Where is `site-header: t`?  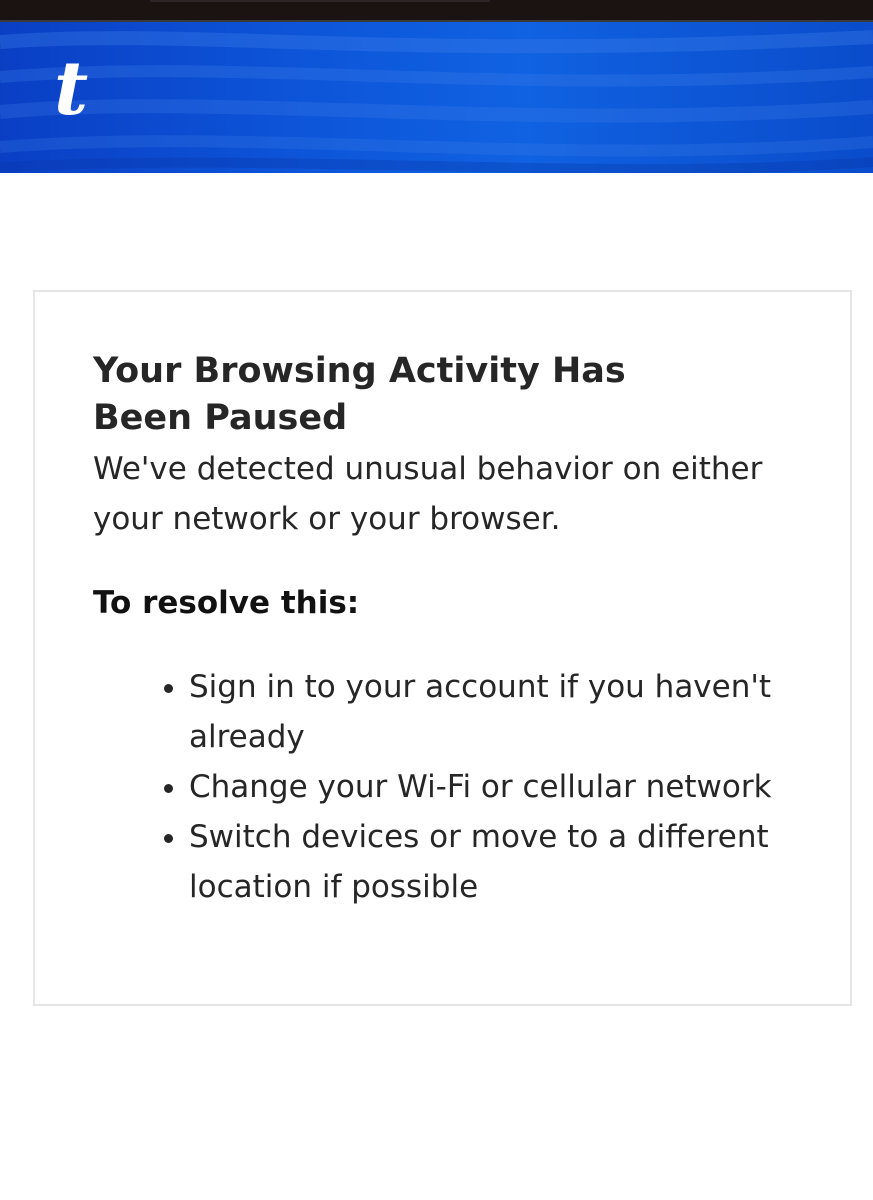
site-header: t is located at coordinates (436, 97).